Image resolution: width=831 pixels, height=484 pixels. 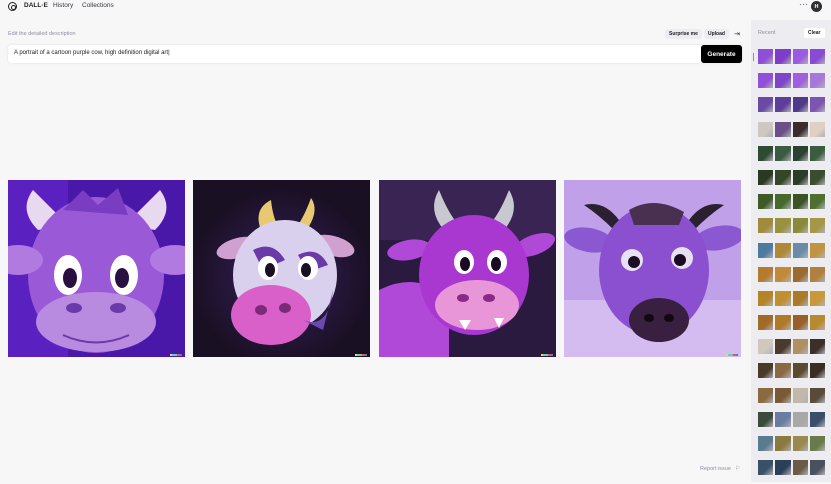 What do you see at coordinates (737, 468) in the screenshot?
I see `flag-icon: ⚐` at bounding box center [737, 468].